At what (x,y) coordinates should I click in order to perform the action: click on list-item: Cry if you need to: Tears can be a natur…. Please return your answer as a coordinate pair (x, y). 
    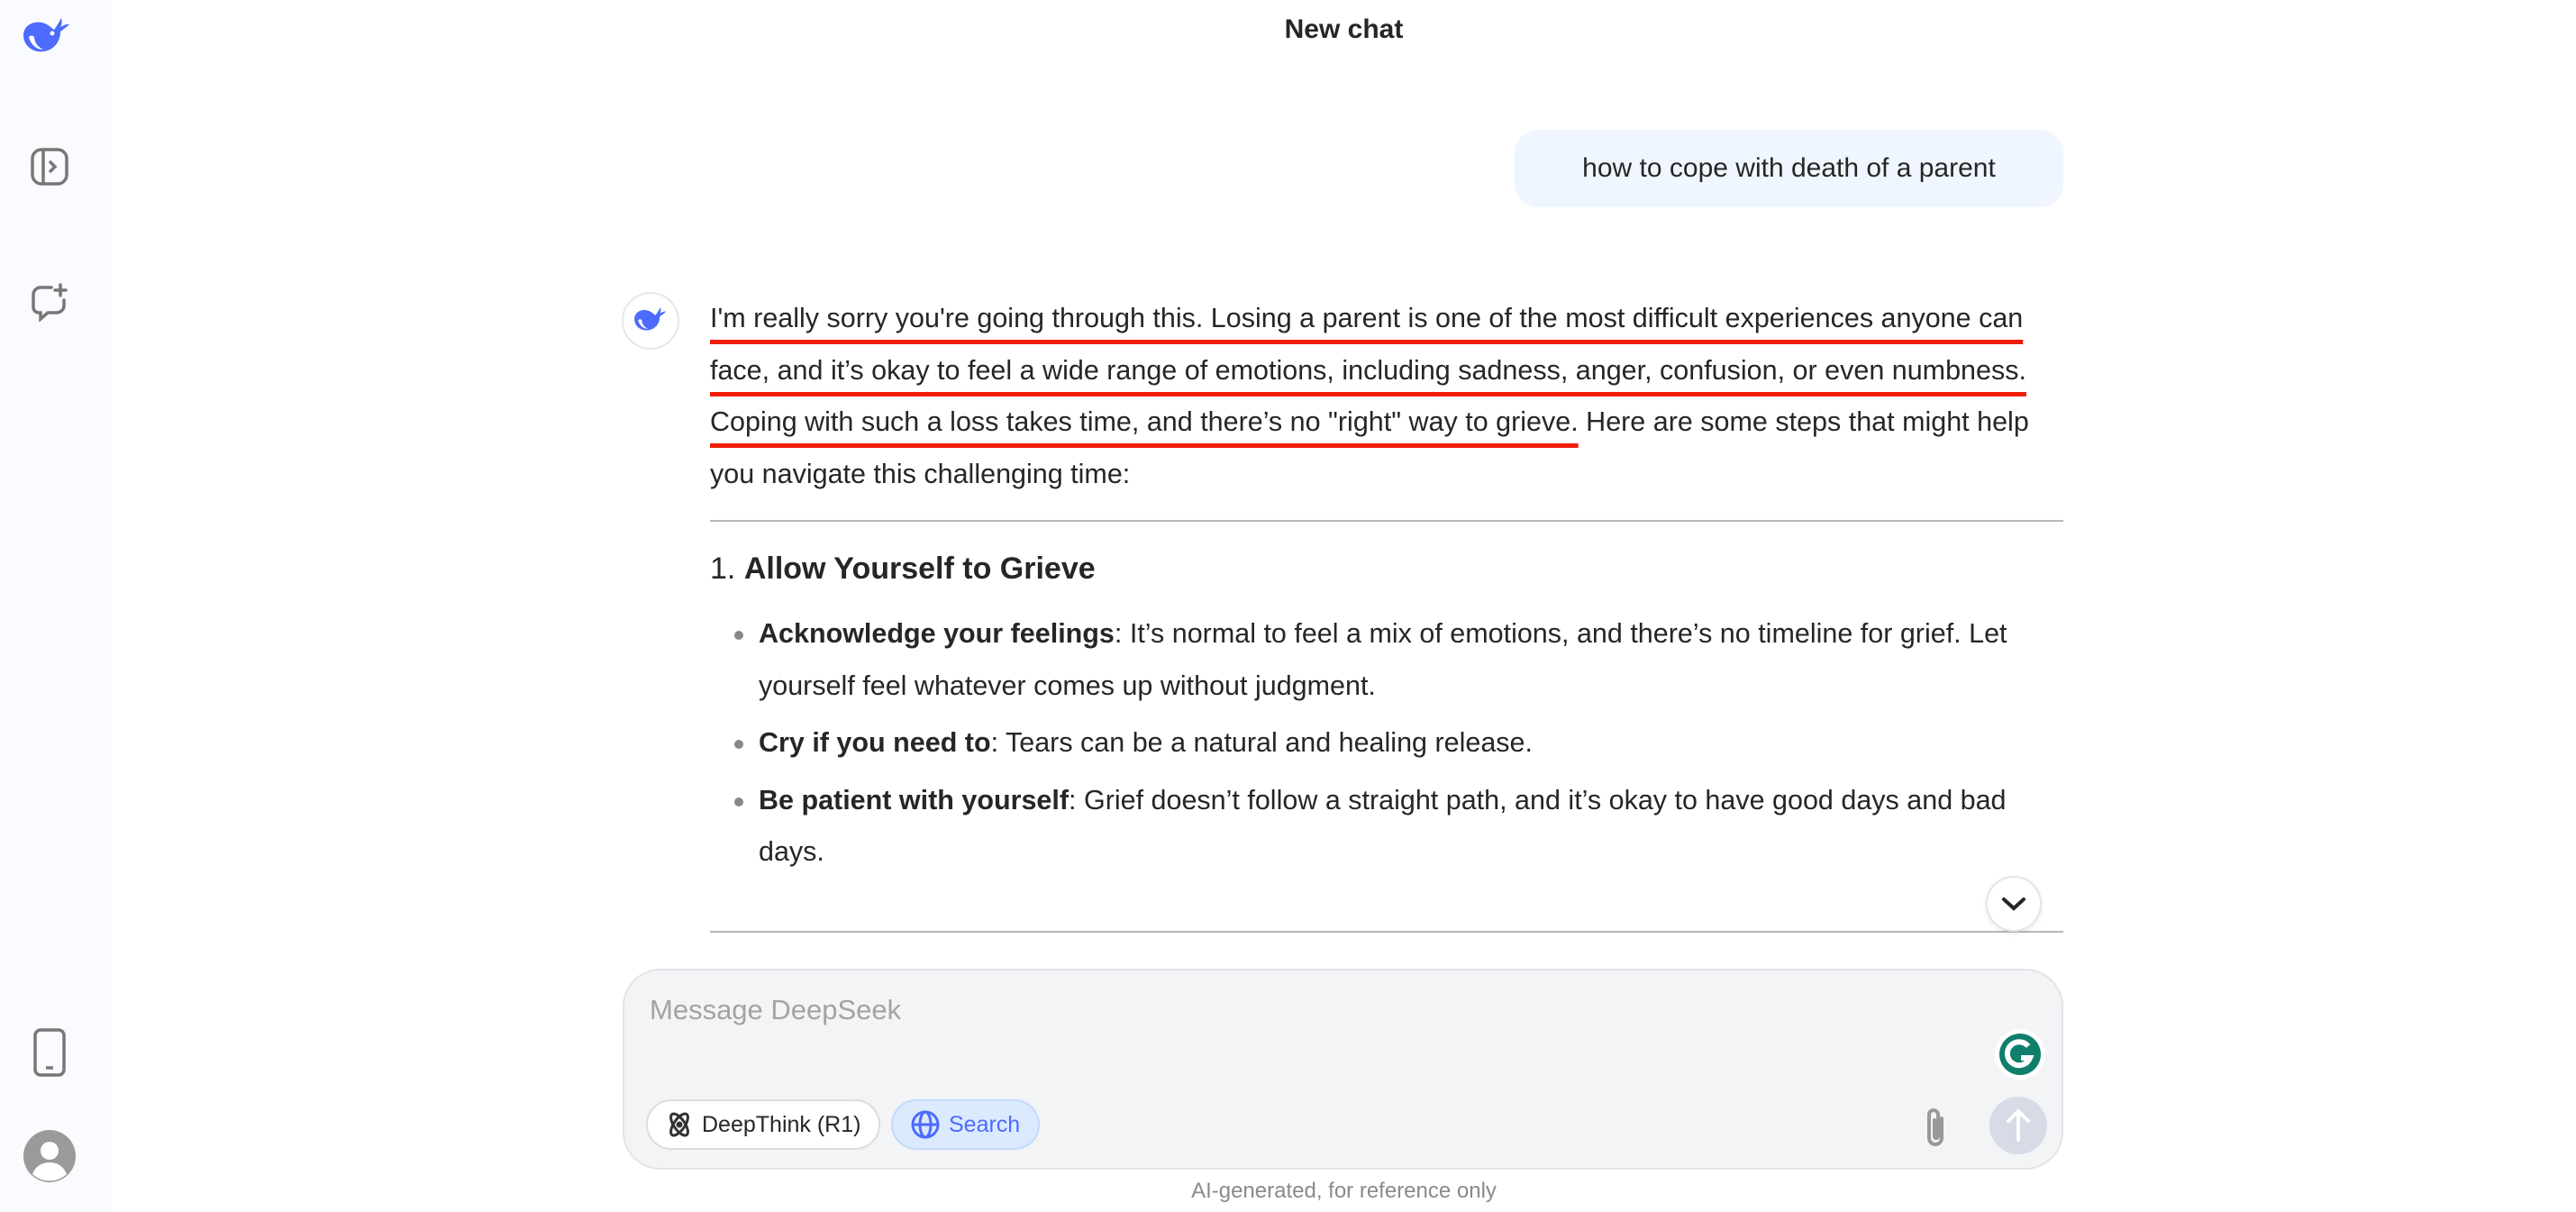
    Looking at the image, I should click on (1398, 743).